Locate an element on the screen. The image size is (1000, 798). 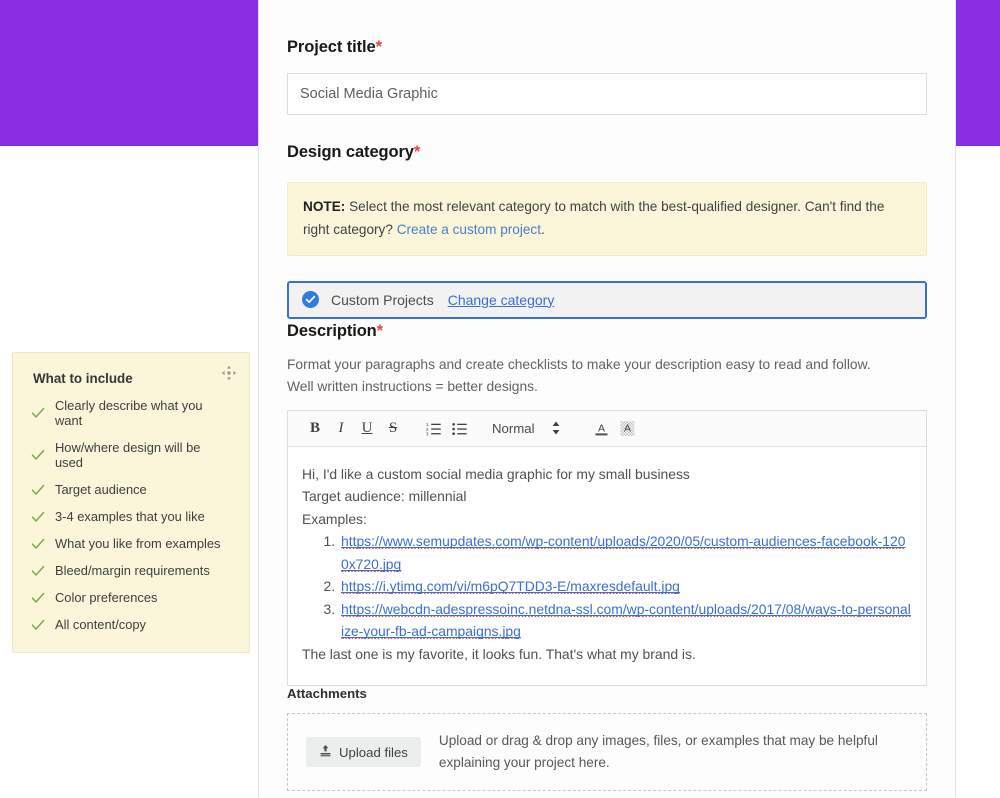
list-item: What you like from examples is located at coordinates (131, 543).